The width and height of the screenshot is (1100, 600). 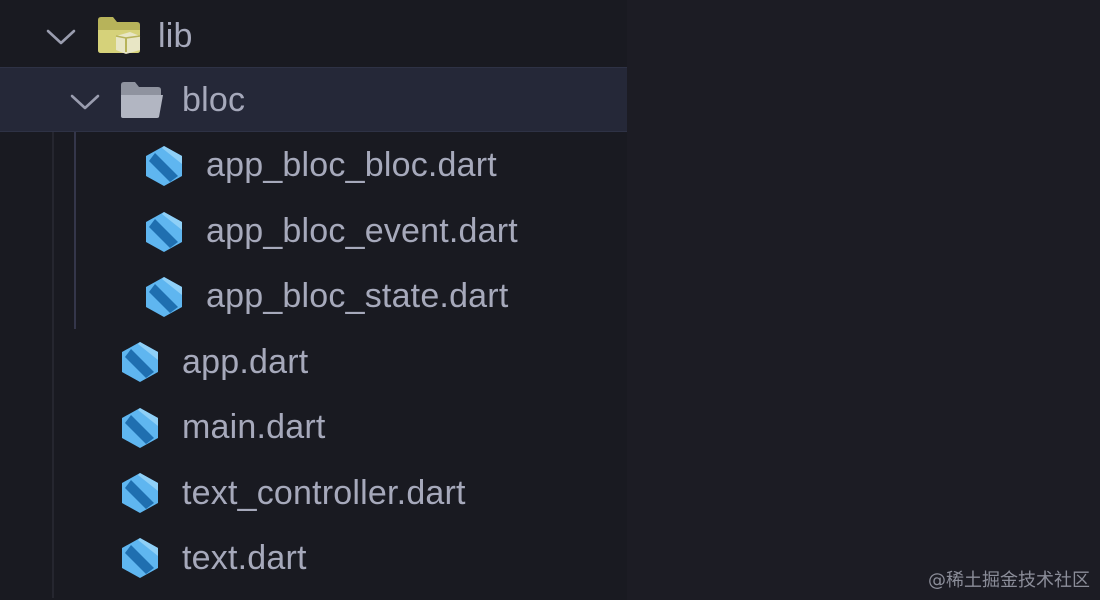 What do you see at coordinates (313, 556) in the screenshot?
I see `tree-item-file: text.dart` at bounding box center [313, 556].